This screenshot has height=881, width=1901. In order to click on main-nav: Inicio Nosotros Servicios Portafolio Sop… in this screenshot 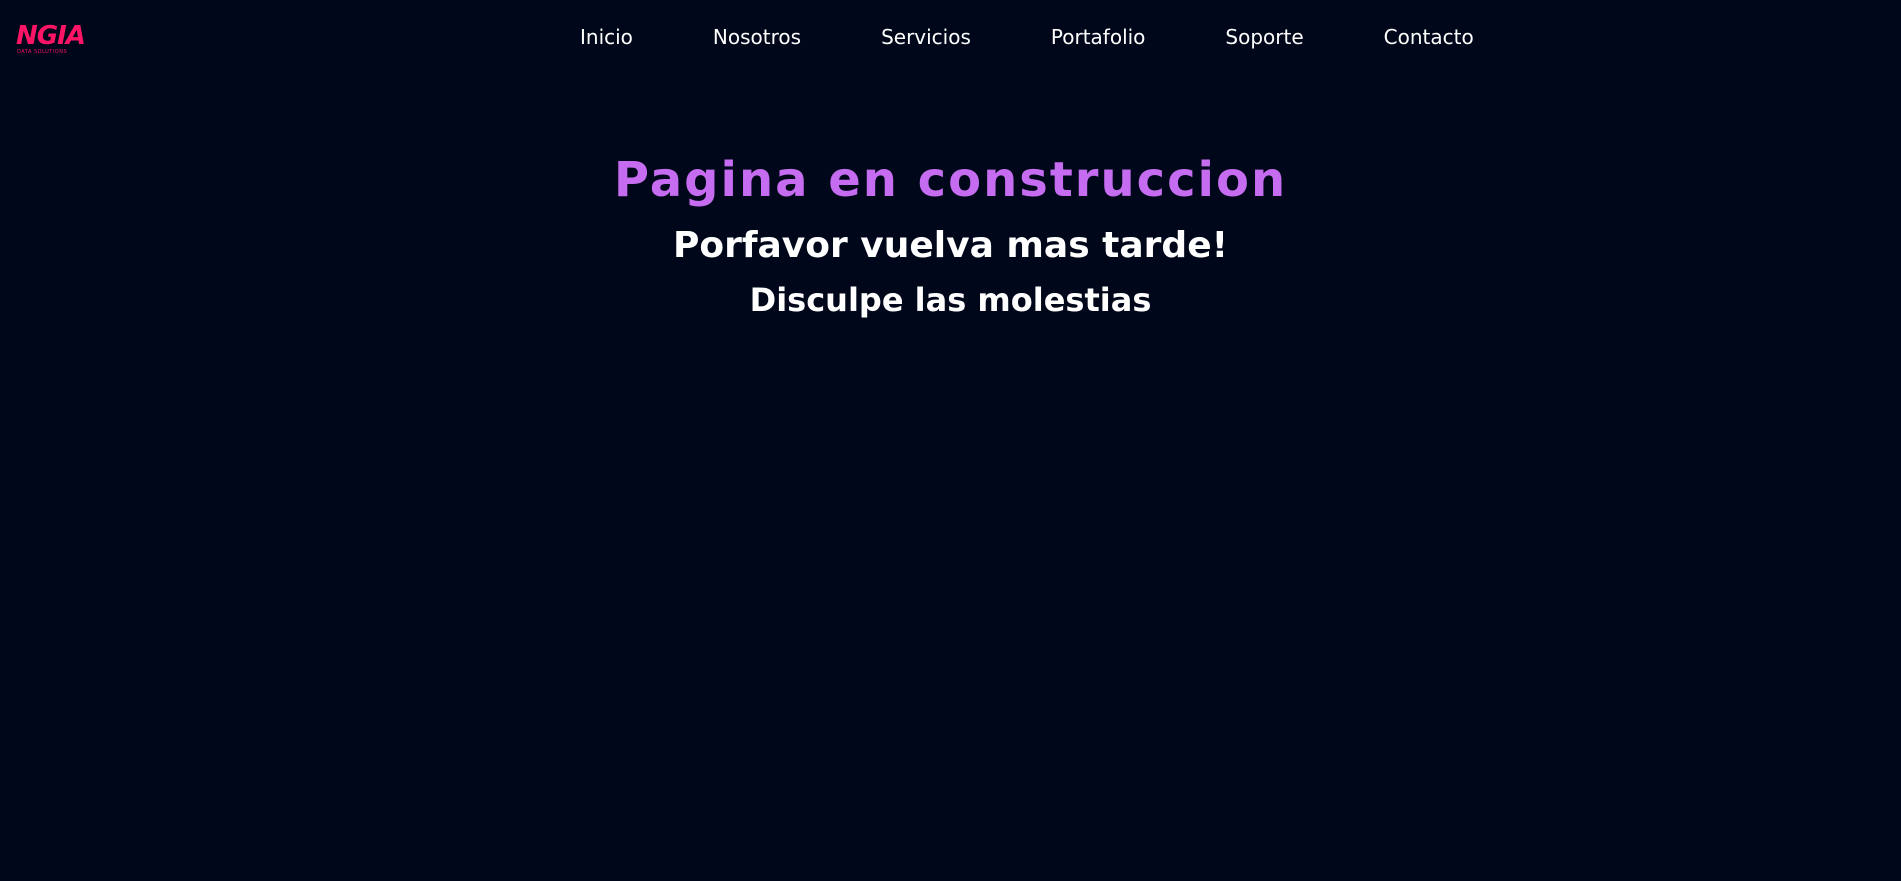, I will do `click(1027, 37)`.